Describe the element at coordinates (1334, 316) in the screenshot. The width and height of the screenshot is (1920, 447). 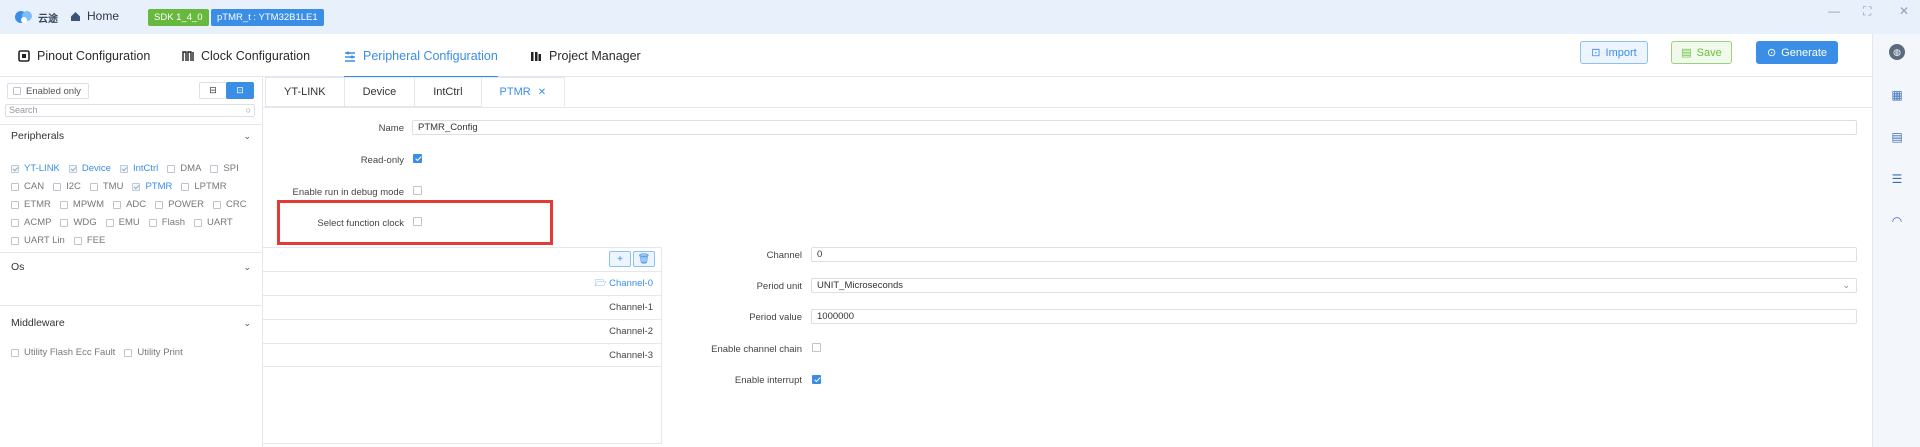
I see `period-value-input: 1000000` at that location.